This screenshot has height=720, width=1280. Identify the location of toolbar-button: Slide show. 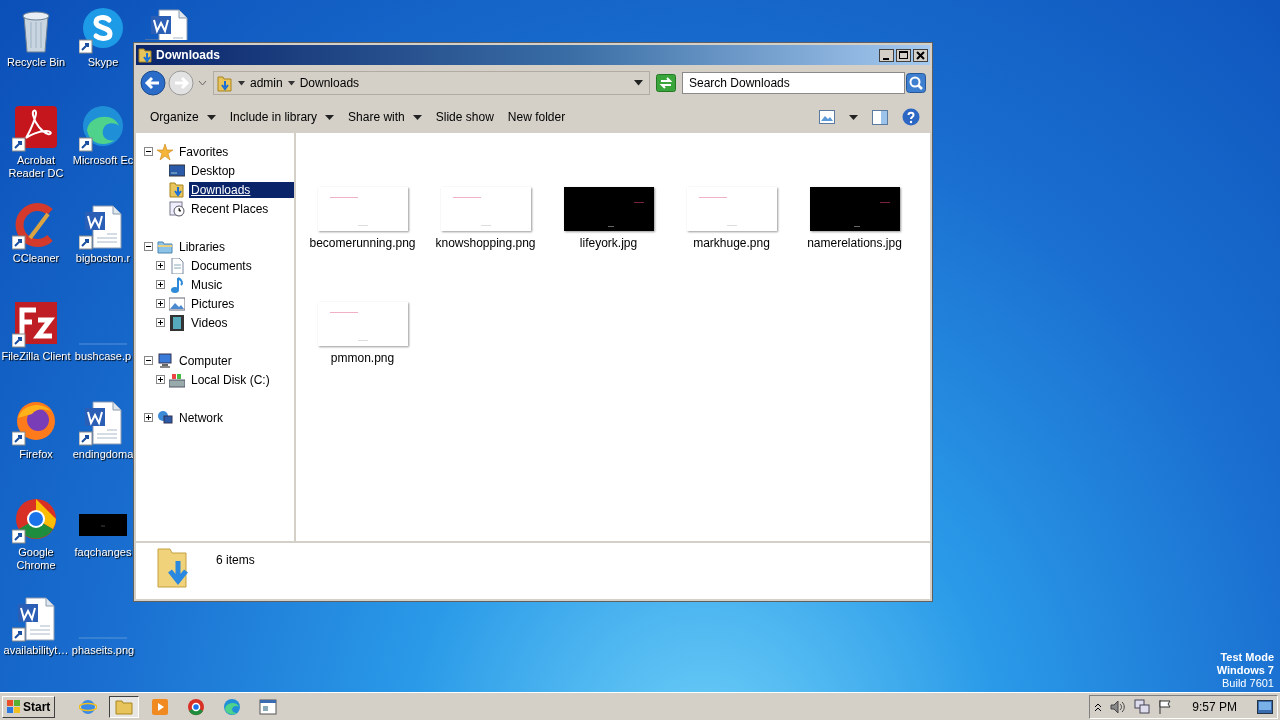
(464, 117).